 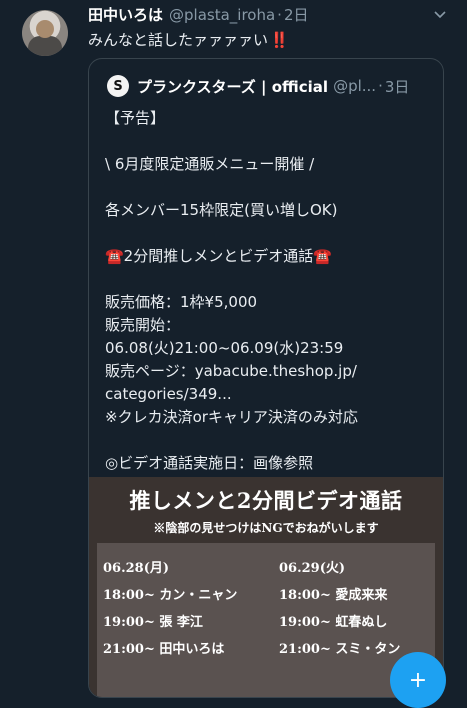 What do you see at coordinates (222, 15) in the screenshot?
I see `user-handle: @plasta_iroha` at bounding box center [222, 15].